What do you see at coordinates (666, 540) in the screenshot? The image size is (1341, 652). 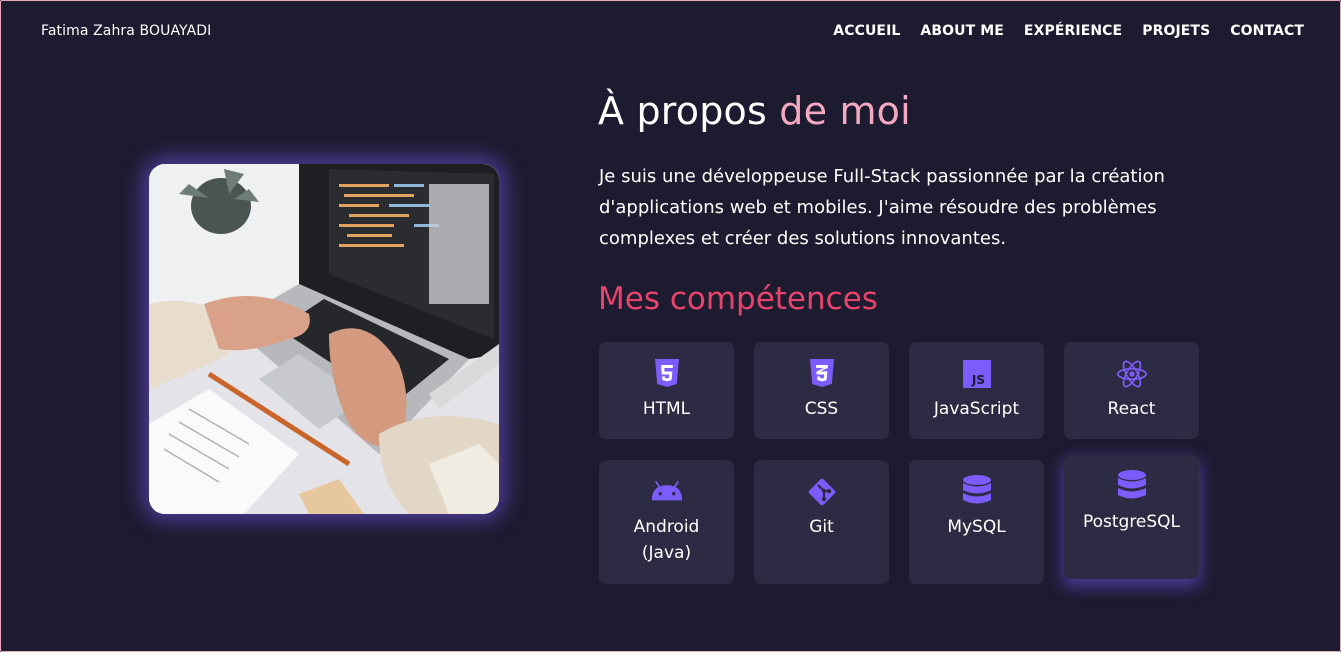 I see `skill-label: Android (Java)` at bounding box center [666, 540].